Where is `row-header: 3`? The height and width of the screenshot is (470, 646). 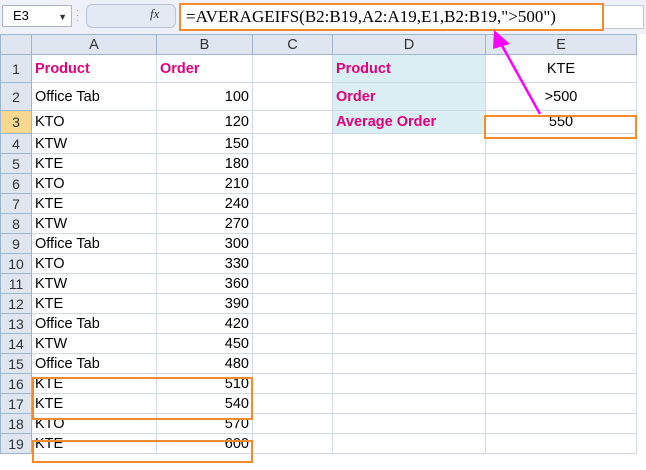
row-header: 3 is located at coordinates (16, 122).